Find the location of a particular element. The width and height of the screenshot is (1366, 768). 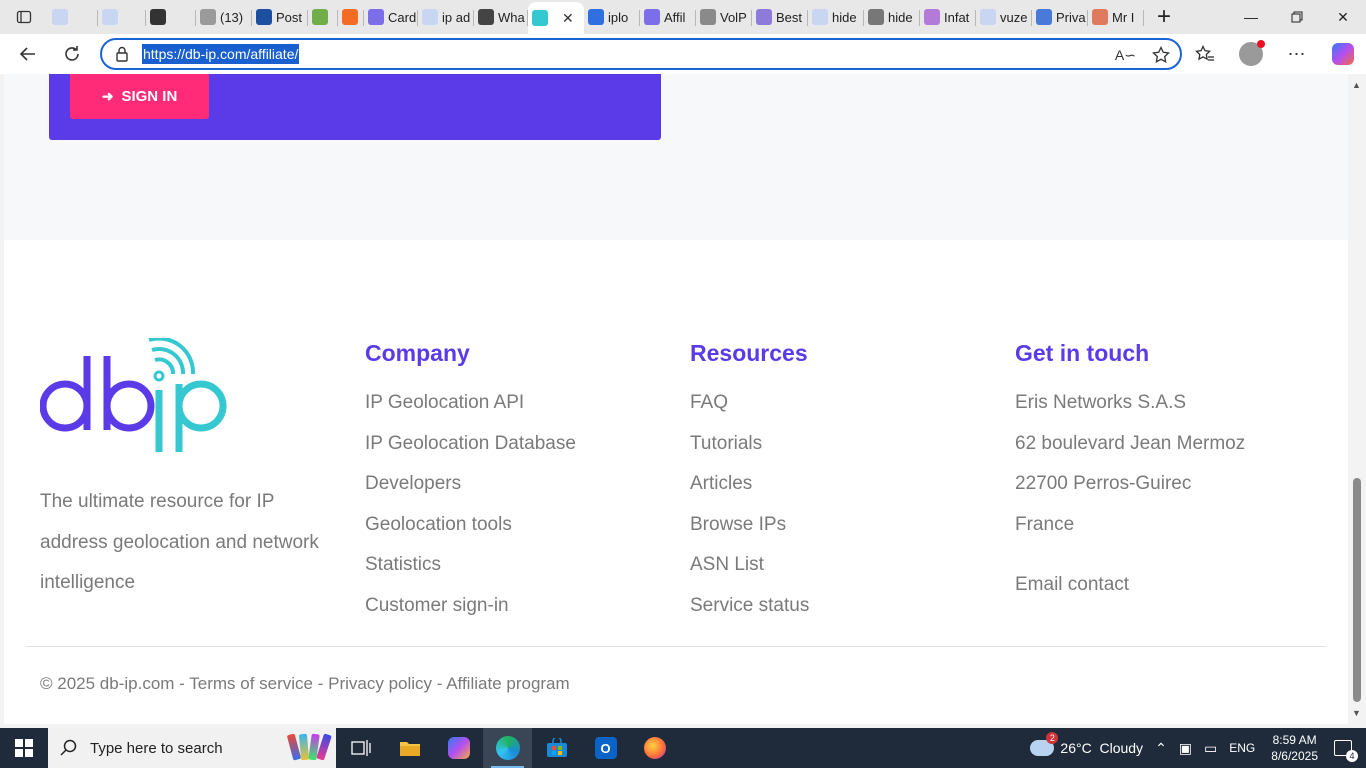

copilot-icon is located at coordinates (1343, 54).